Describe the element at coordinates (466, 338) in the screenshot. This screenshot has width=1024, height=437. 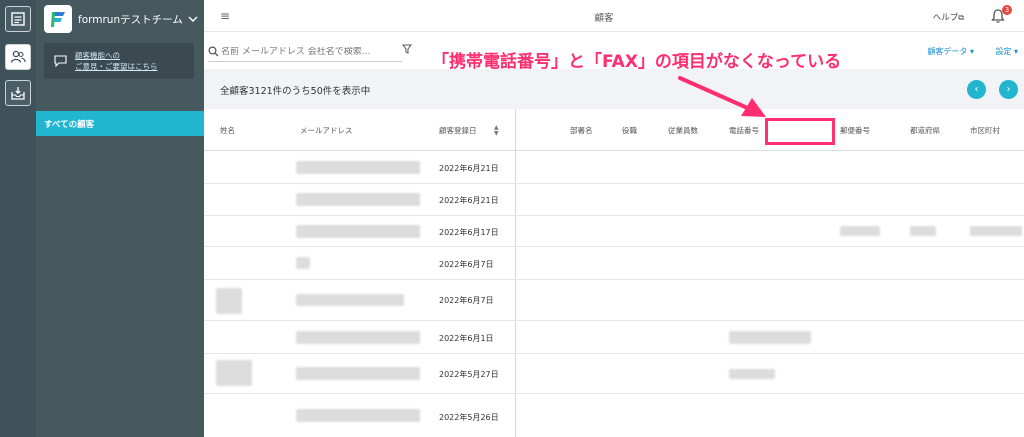
I see `registered-date: 2022年6月1日` at that location.